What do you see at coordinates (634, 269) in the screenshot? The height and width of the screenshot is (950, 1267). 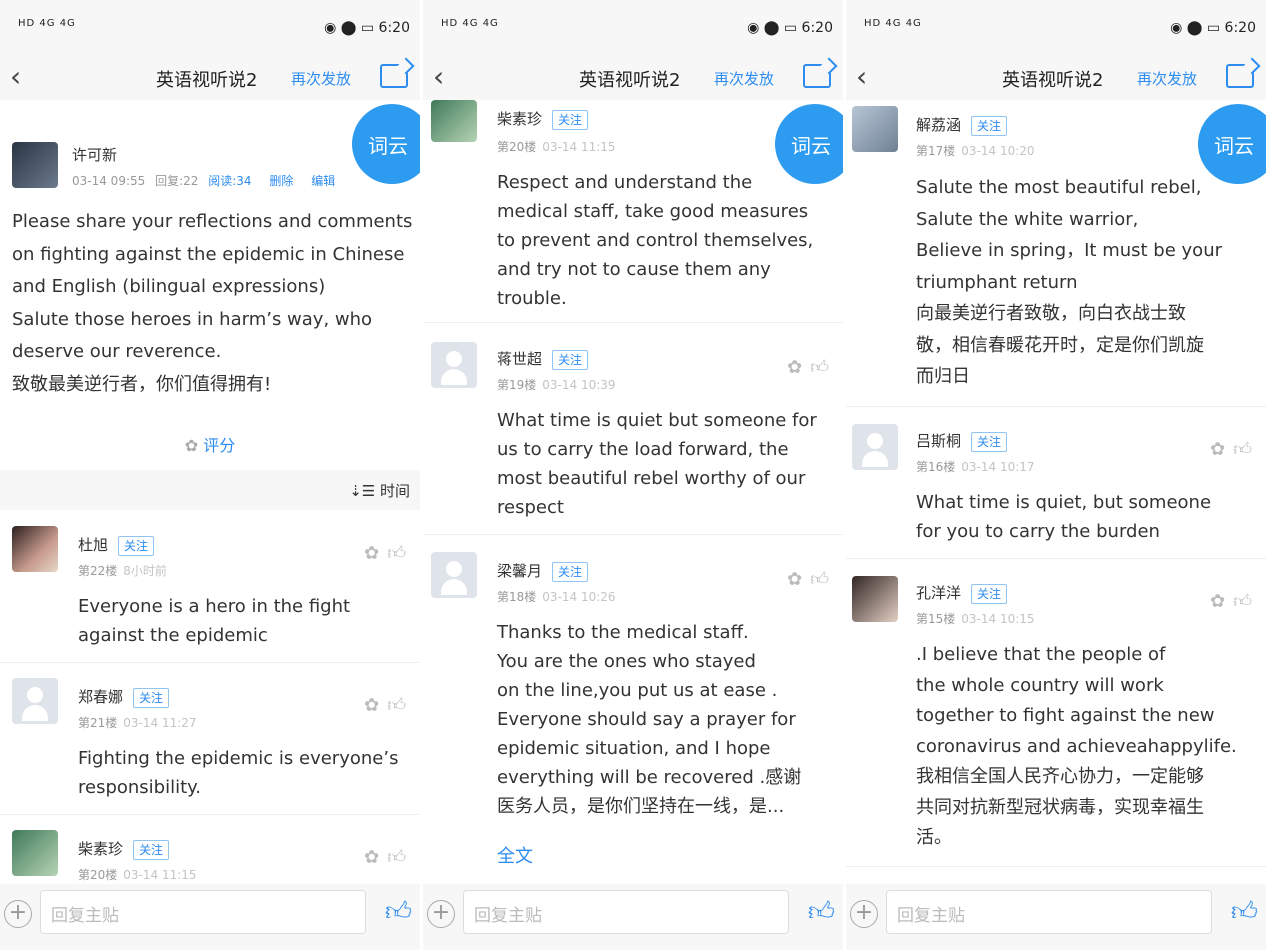 I see `comment-line: and try not to cause them any` at bounding box center [634, 269].